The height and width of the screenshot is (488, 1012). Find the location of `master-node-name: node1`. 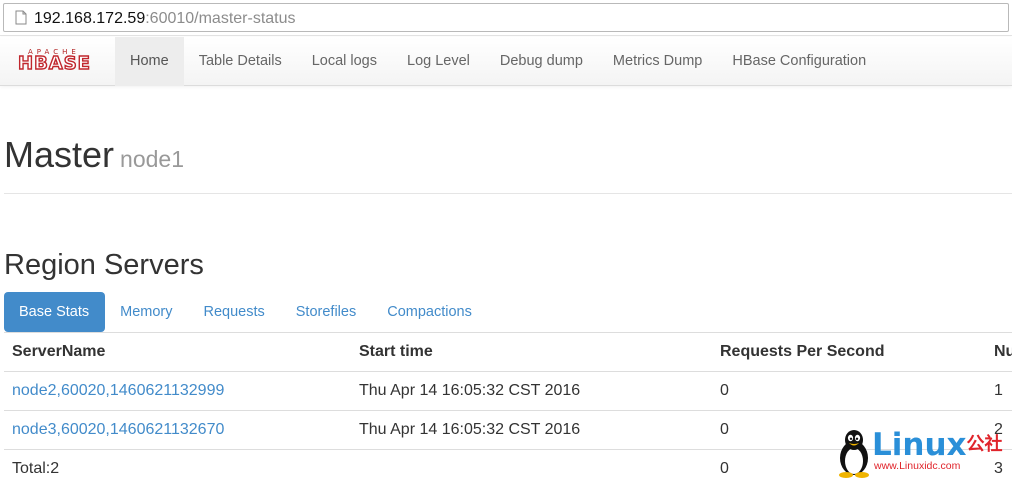

master-node-name: node1 is located at coordinates (152, 159).